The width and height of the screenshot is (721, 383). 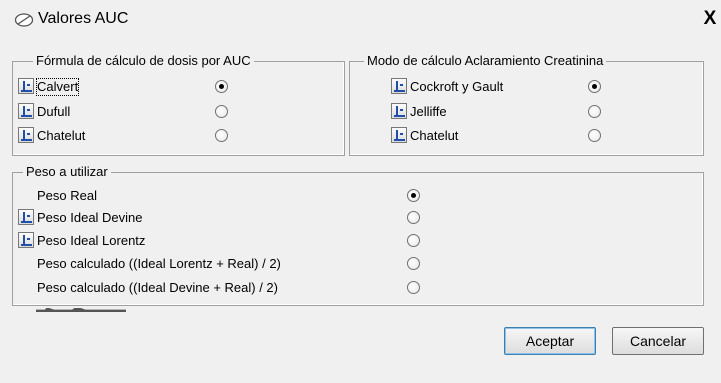 What do you see at coordinates (221, 86) in the screenshot?
I see `formula-radio-calvert` at bounding box center [221, 86].